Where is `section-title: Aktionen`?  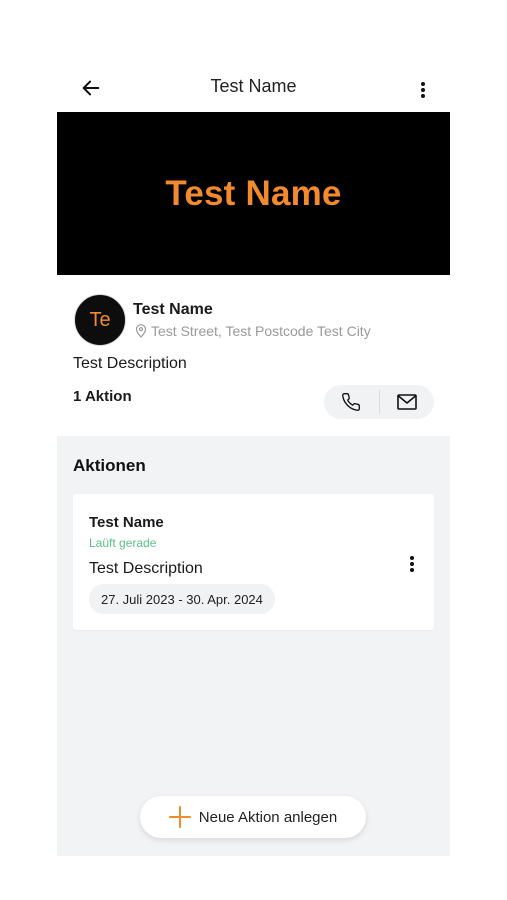 section-title: Aktionen is located at coordinates (109, 465).